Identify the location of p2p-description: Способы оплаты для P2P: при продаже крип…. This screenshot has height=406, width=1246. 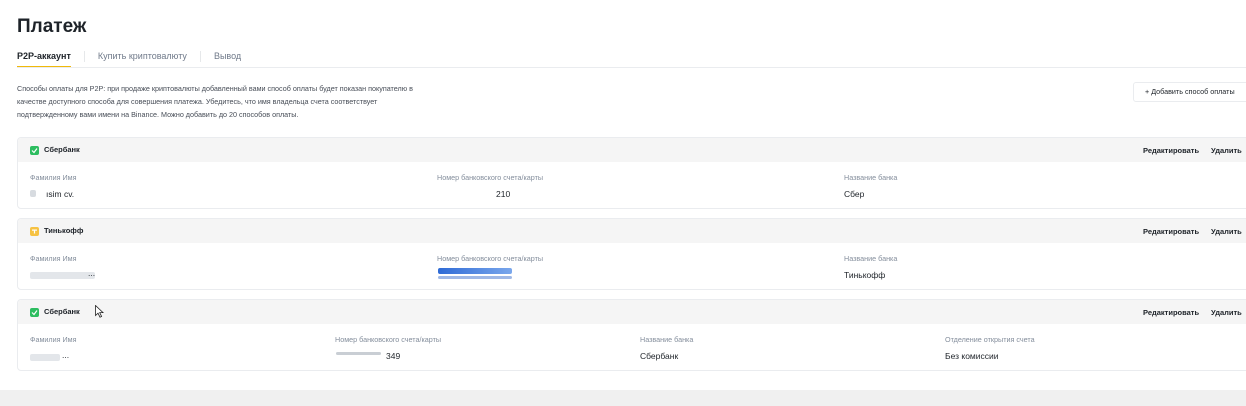
(215, 101).